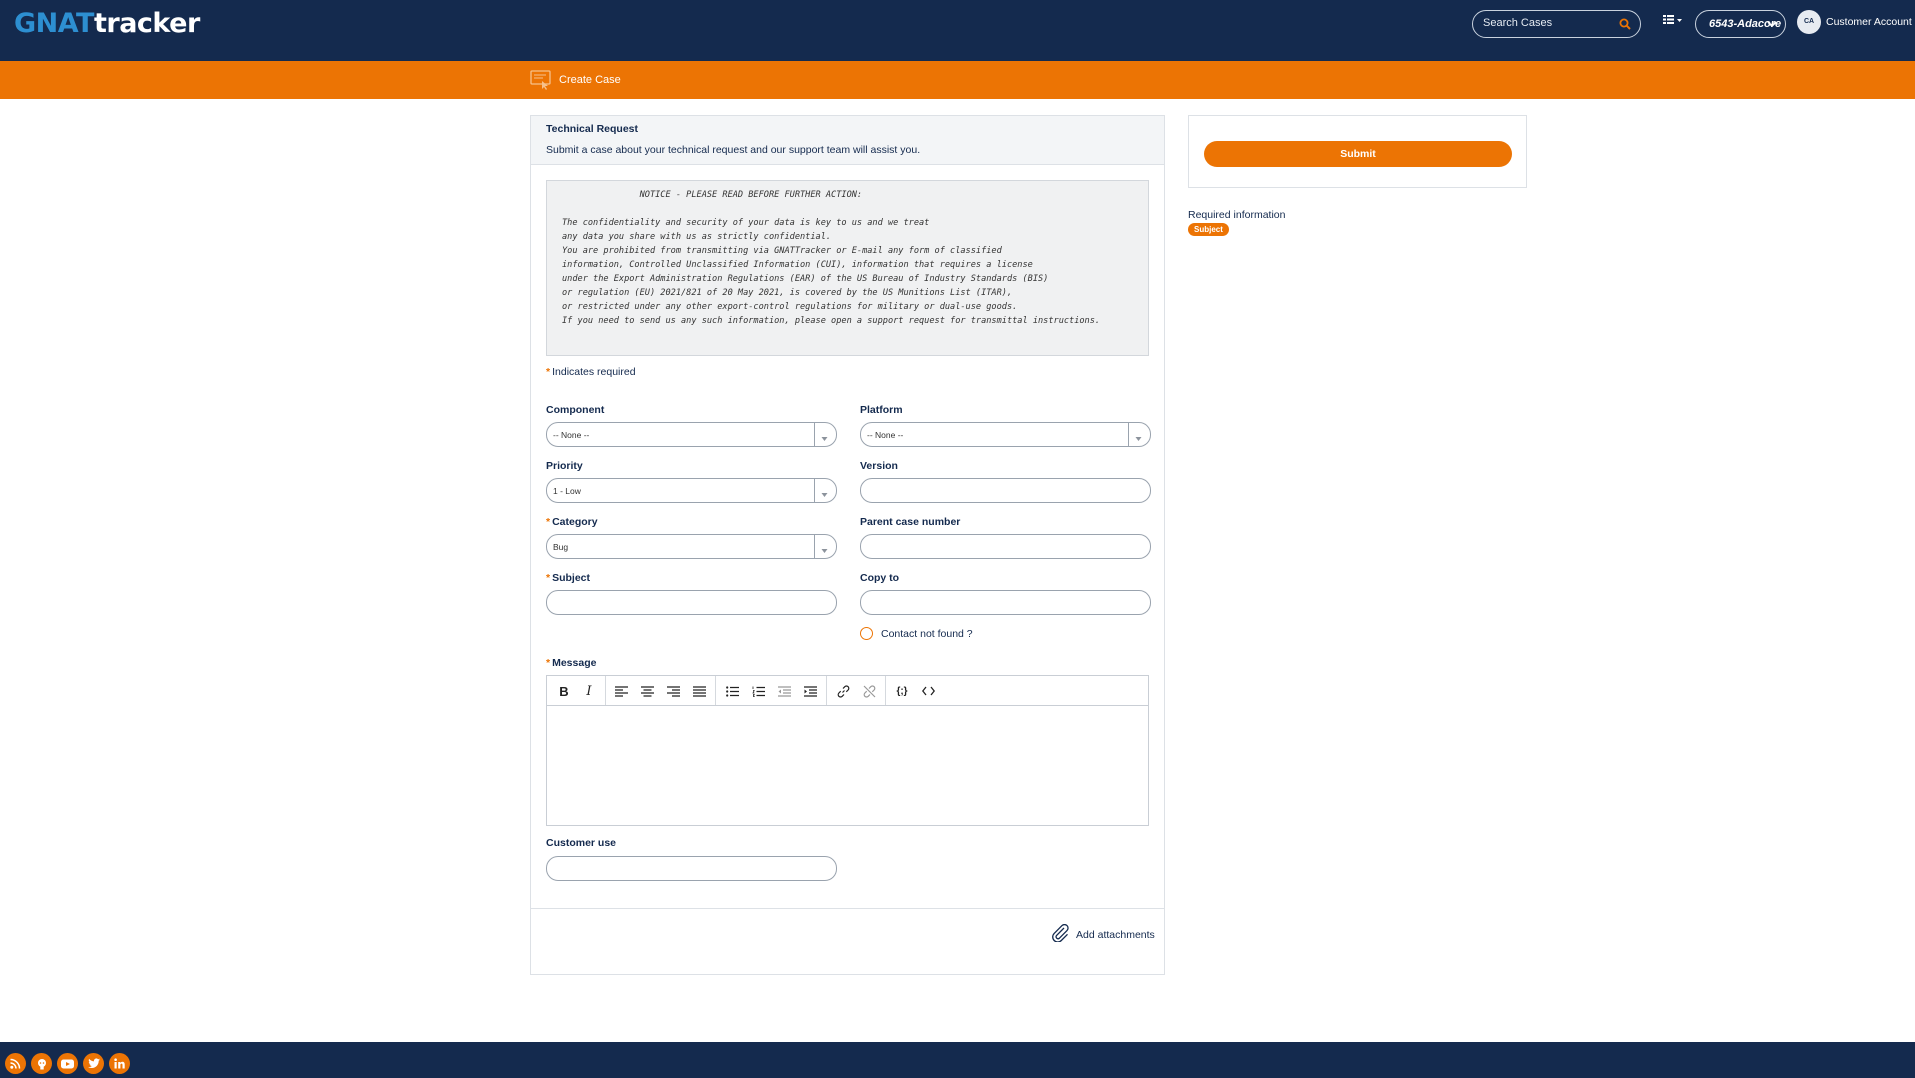 The width and height of the screenshot is (1915, 1078). What do you see at coordinates (592, 129) in the screenshot?
I see `panel-title: Technical Request` at bounding box center [592, 129].